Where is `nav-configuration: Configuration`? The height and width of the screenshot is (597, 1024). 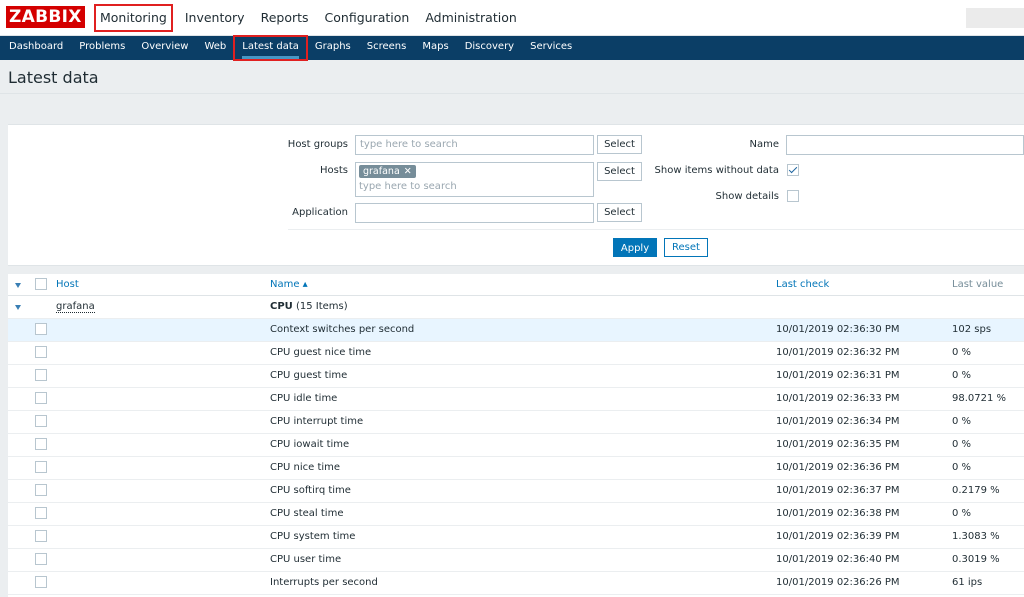
nav-configuration: Configuration is located at coordinates (367, 18).